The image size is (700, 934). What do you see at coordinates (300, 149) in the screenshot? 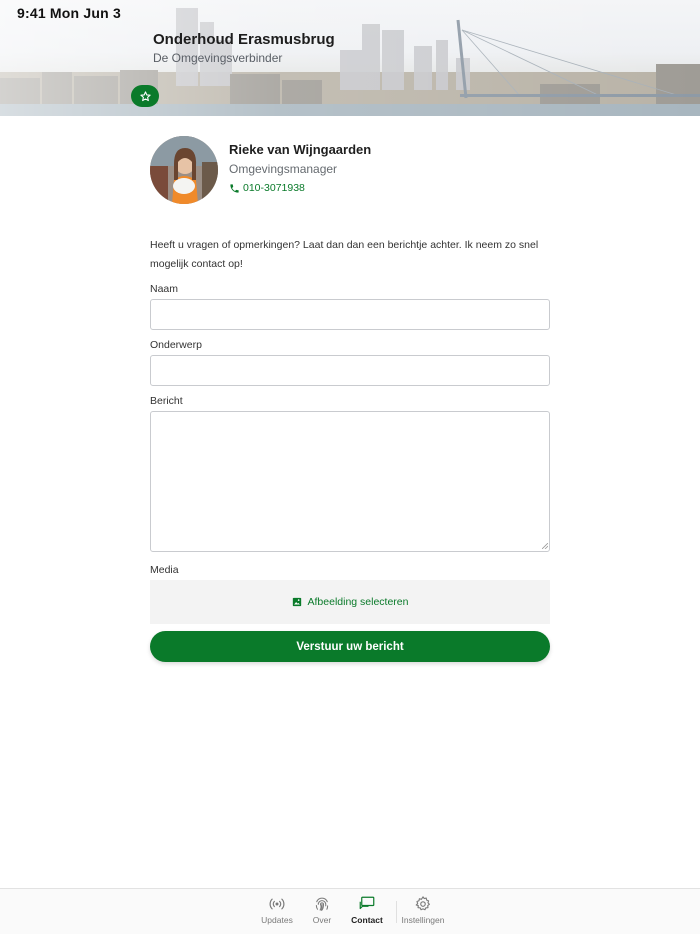
I see `contact-name: Rieke van Wijngaarden` at bounding box center [300, 149].